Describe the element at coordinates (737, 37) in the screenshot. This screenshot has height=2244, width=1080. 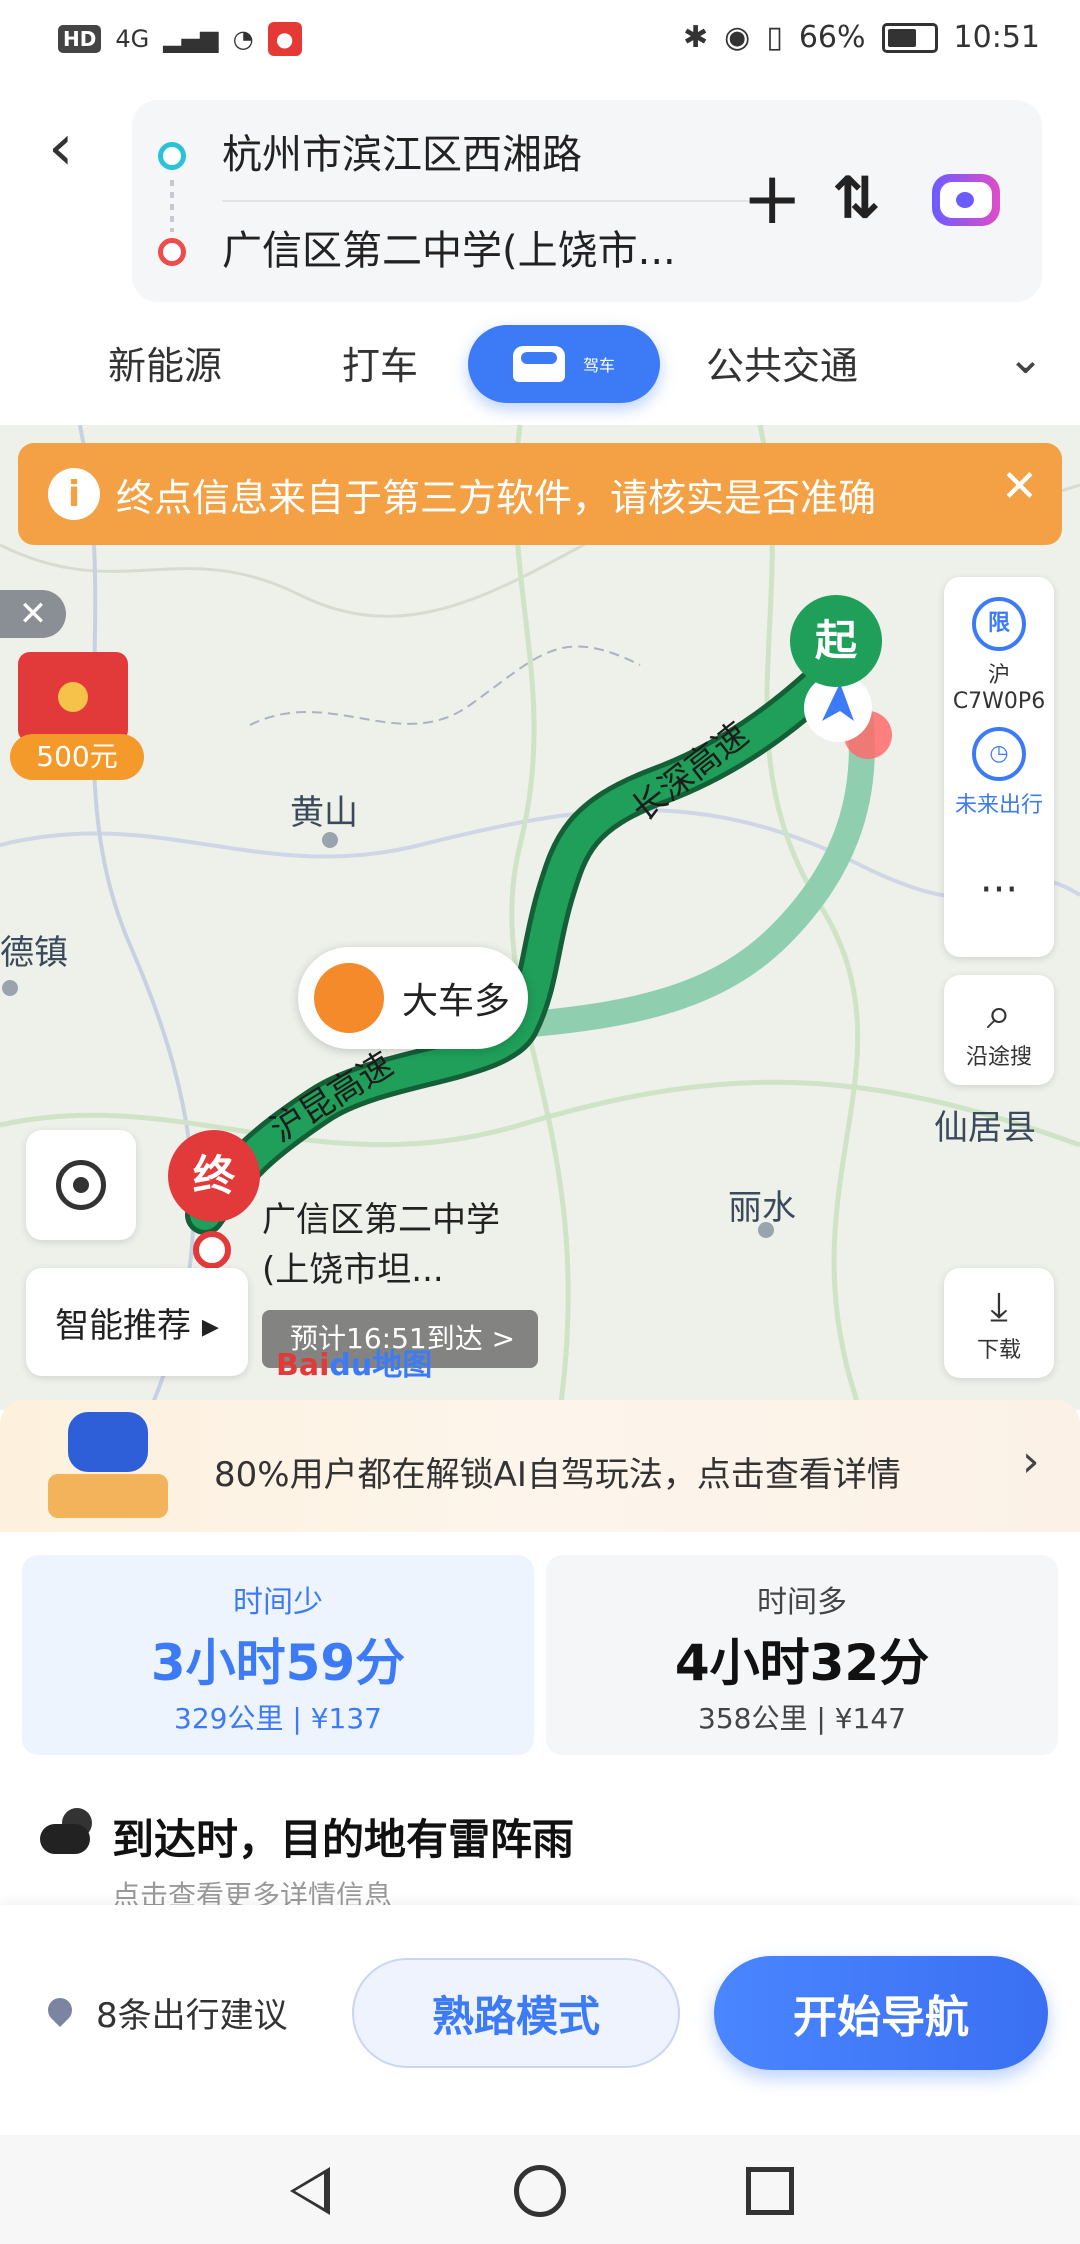
I see `location-icon: ◉` at that location.